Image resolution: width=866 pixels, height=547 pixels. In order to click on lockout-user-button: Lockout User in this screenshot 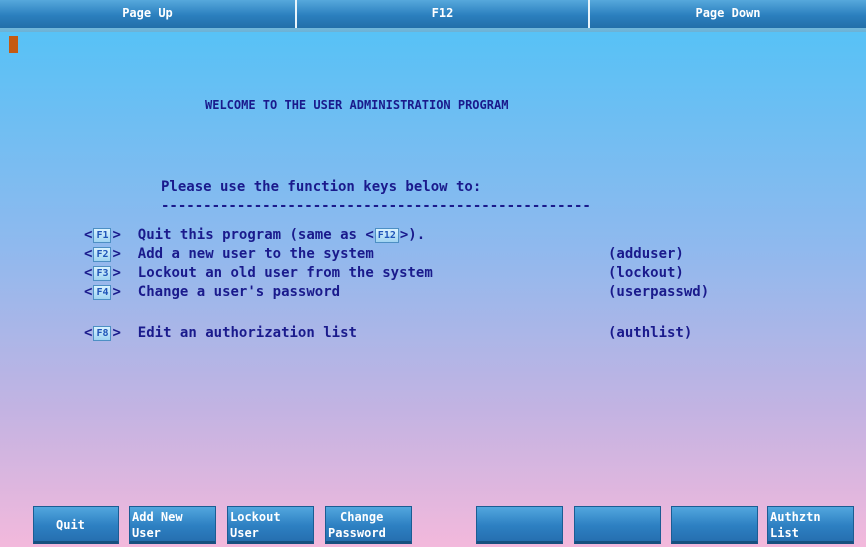, I will do `click(270, 525)`.